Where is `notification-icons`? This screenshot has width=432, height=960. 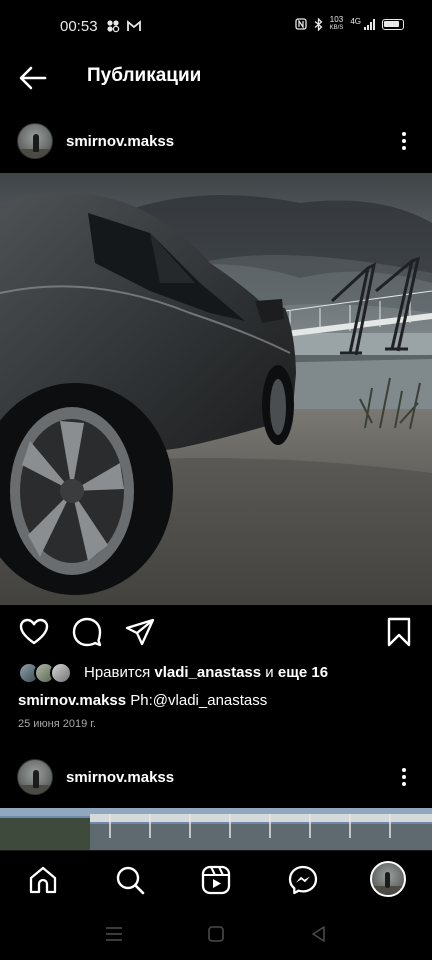 notification-icons is located at coordinates (123, 26).